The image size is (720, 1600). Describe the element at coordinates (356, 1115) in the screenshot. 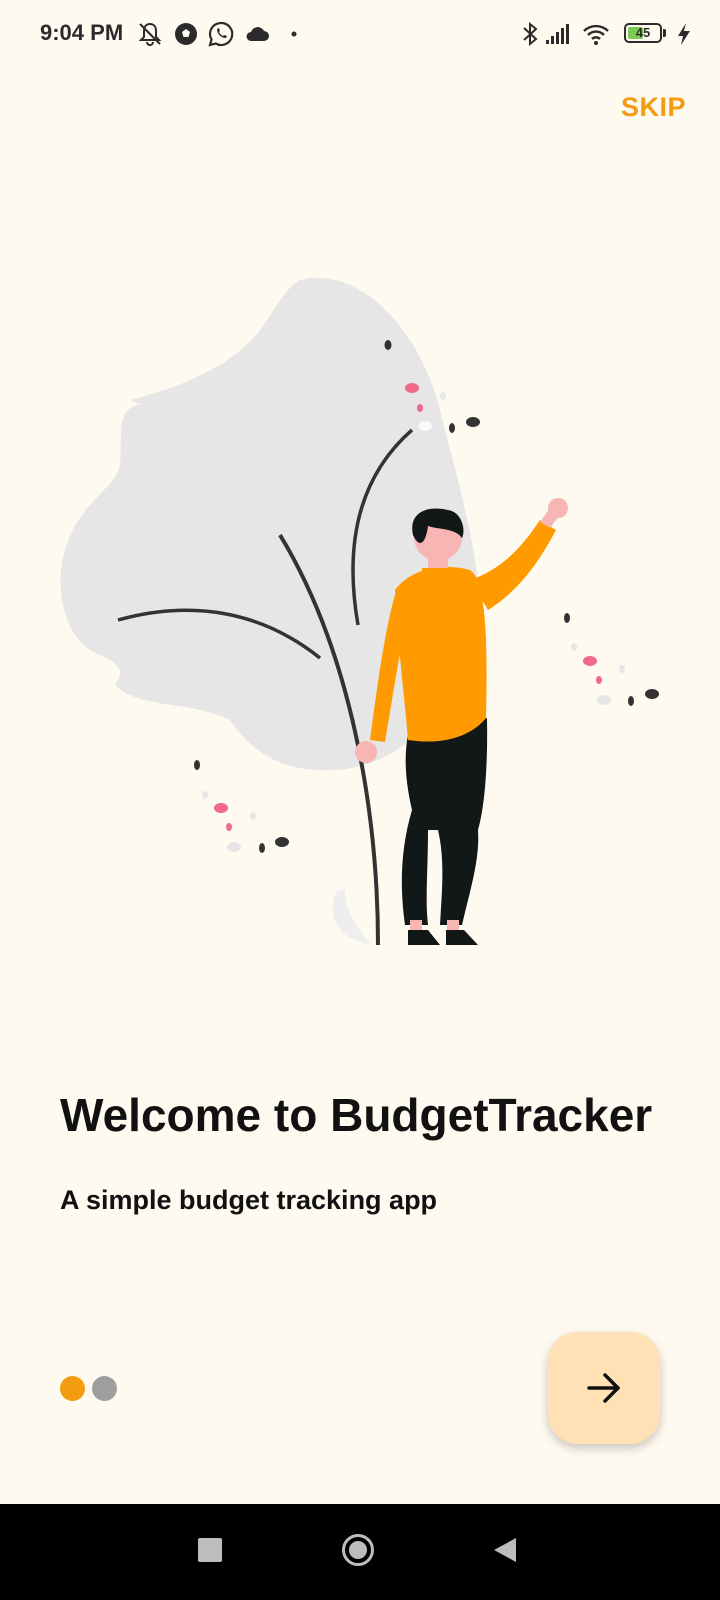

I see `welcome-title: Welcome to BudgetTracker` at that location.